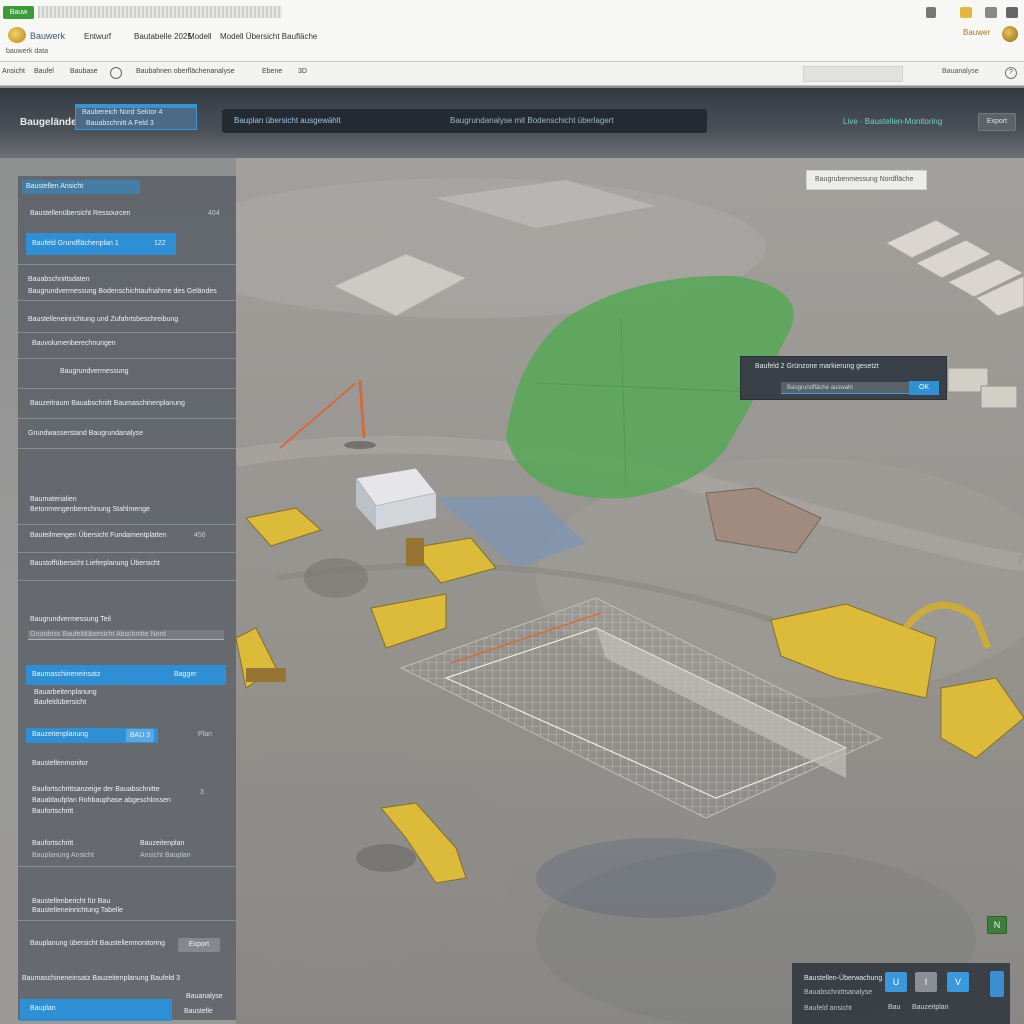 Image resolution: width=1024 pixels, height=1024 pixels. Describe the element at coordinates (1010, 34) in the screenshot. I see `user-avatar-icon` at that location.